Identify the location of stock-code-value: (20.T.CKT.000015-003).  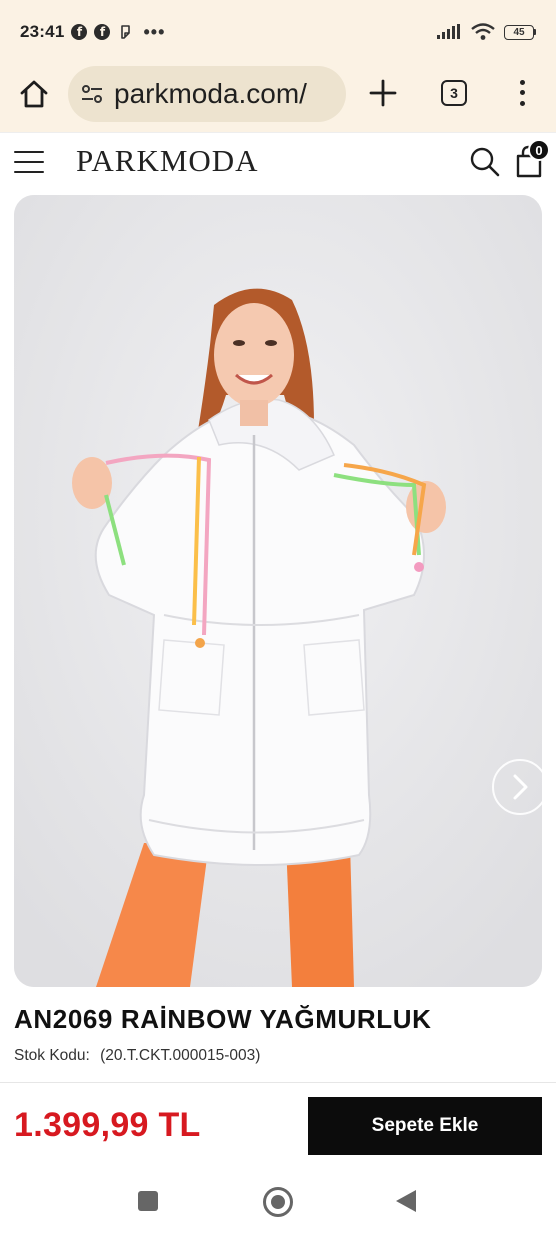
(180, 1055).